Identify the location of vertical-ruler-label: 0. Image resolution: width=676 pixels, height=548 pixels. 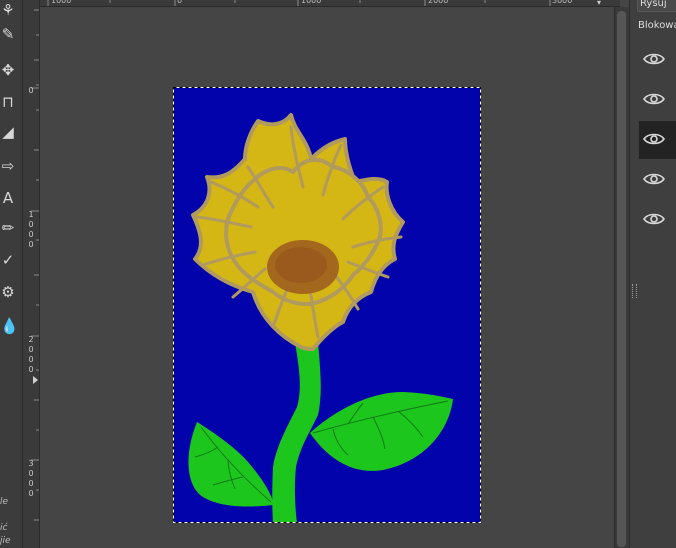
(31, 90).